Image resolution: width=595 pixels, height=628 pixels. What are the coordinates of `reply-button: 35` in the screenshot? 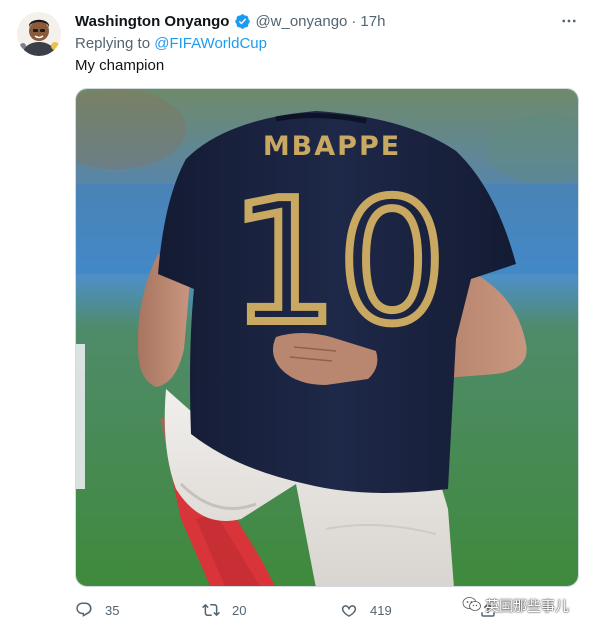 It's located at (97, 610).